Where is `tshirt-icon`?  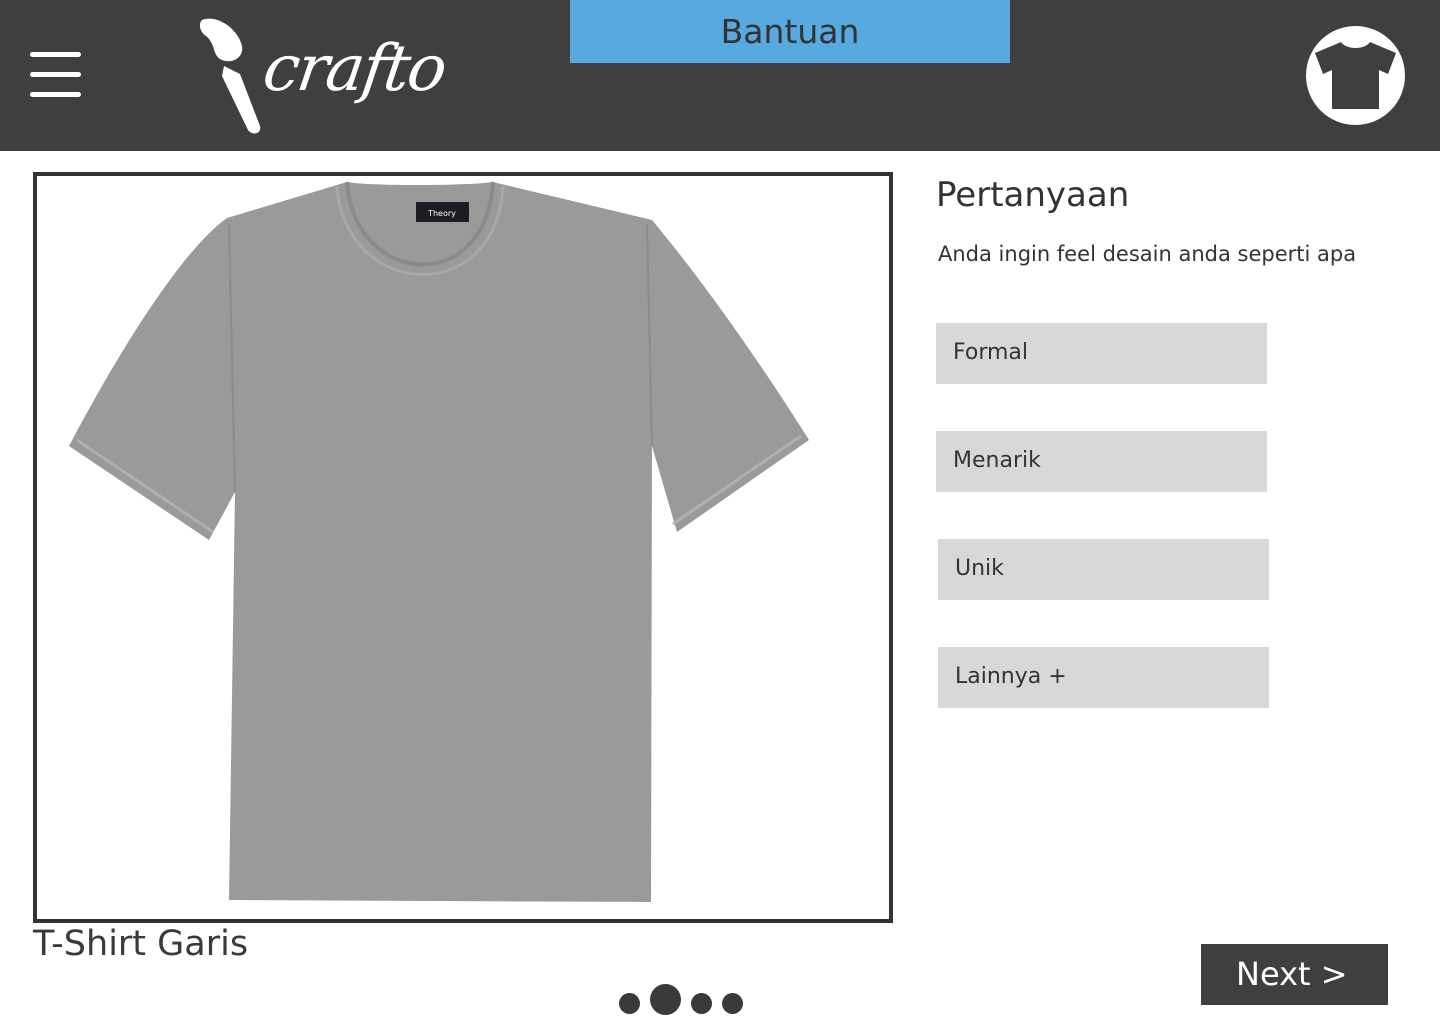
tshirt-icon is located at coordinates (1355, 75).